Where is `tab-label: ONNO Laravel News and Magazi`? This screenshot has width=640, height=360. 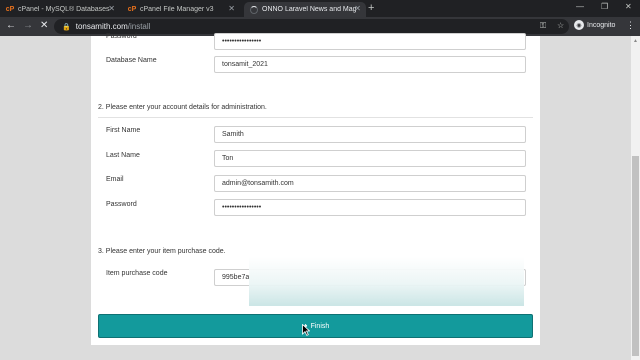
tab-label: ONNO Laravel News and Magazi is located at coordinates (309, 9).